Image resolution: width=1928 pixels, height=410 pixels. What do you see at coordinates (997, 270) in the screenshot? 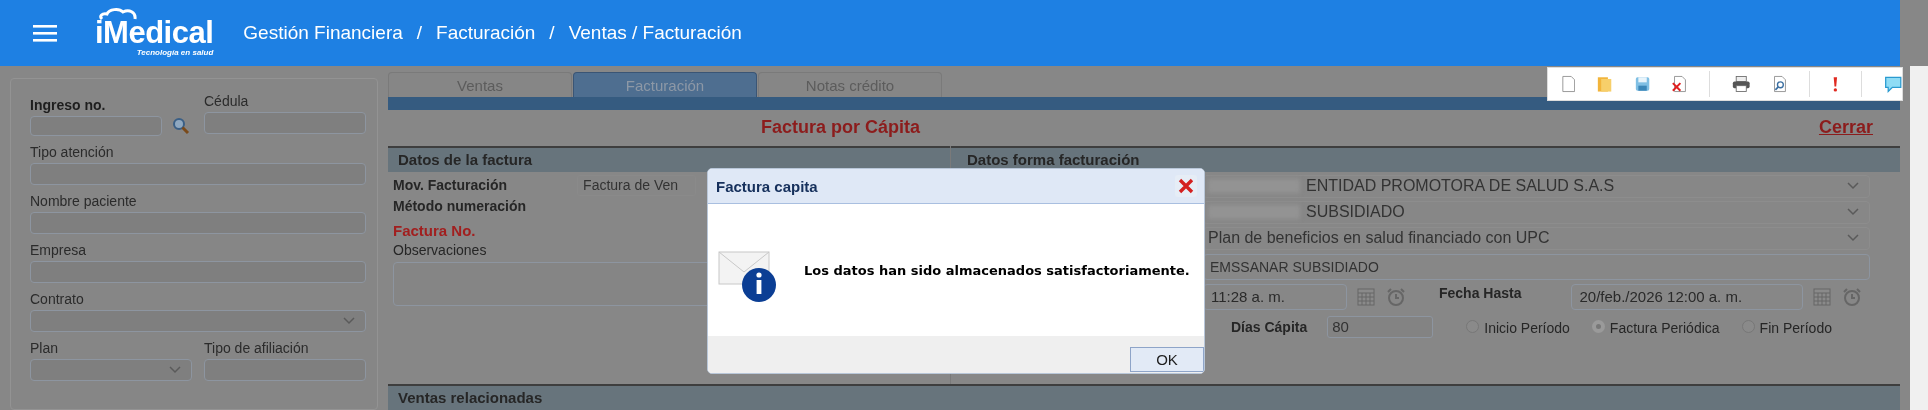
I see `dialog-message: Los datos han sido almacenados satisfactoriamente.` at bounding box center [997, 270].